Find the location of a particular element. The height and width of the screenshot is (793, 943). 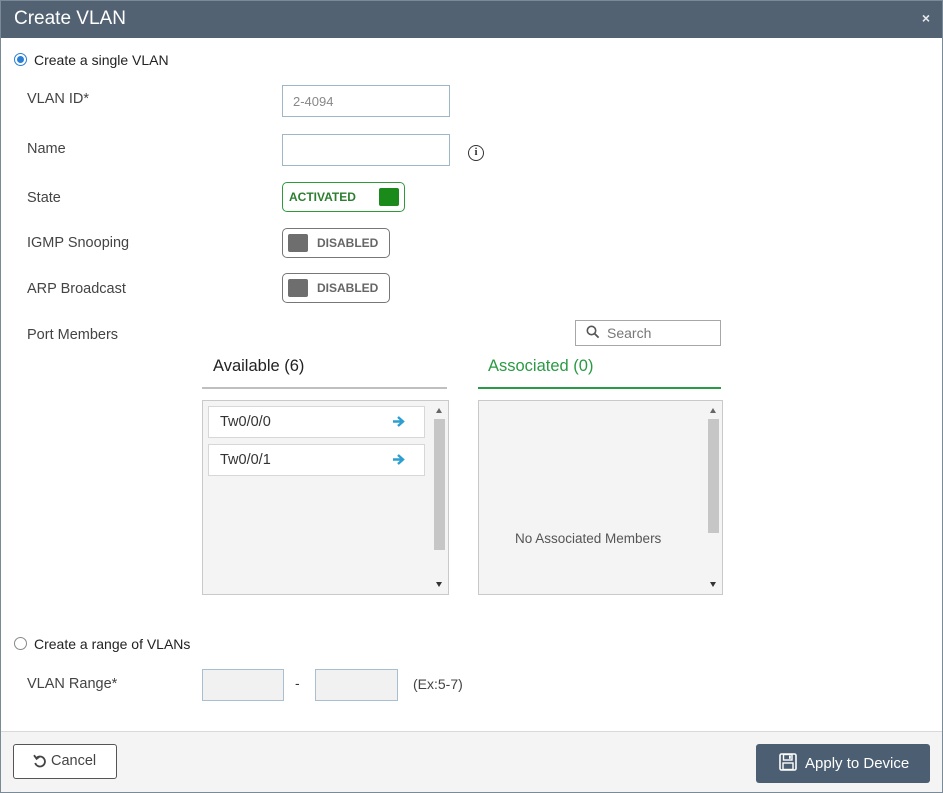

port-name: Tw0/0/1 is located at coordinates (245, 460).